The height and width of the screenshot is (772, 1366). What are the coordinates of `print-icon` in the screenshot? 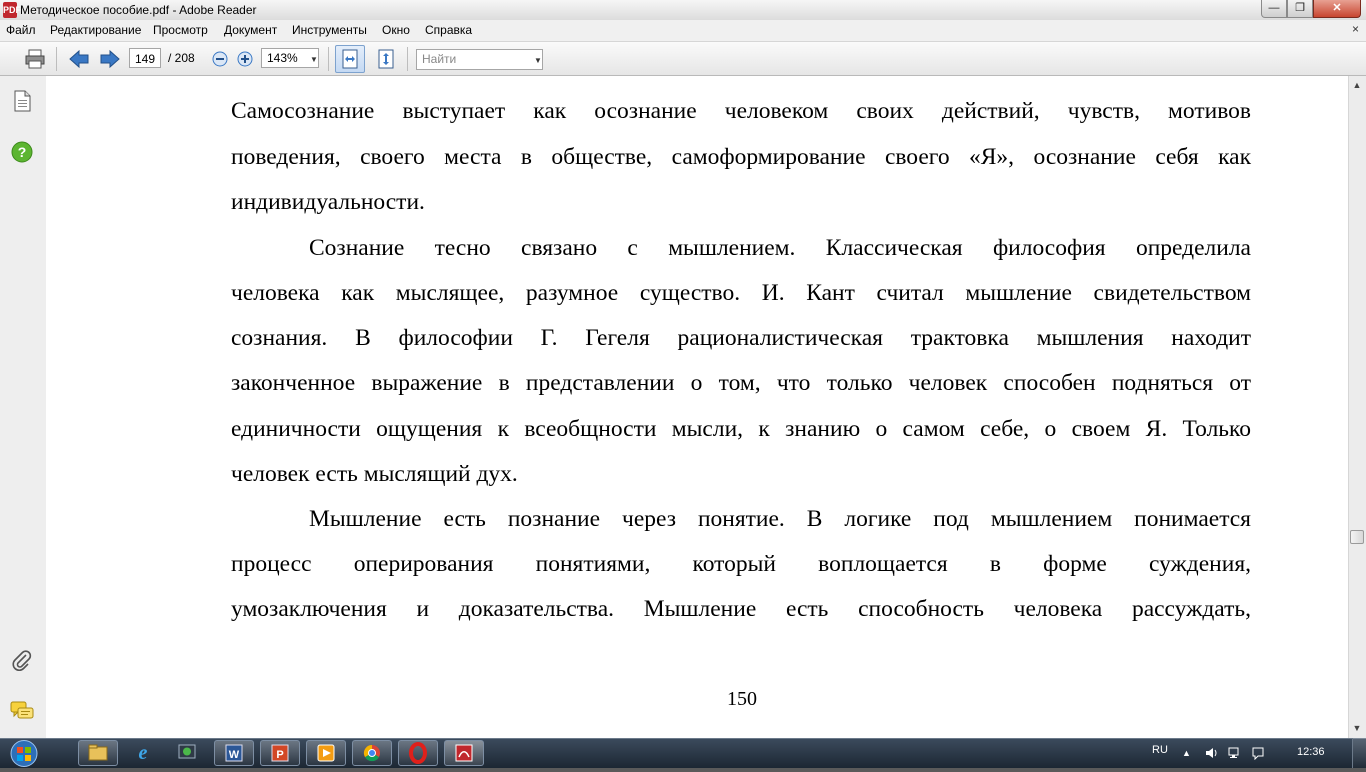 It's located at (35, 59).